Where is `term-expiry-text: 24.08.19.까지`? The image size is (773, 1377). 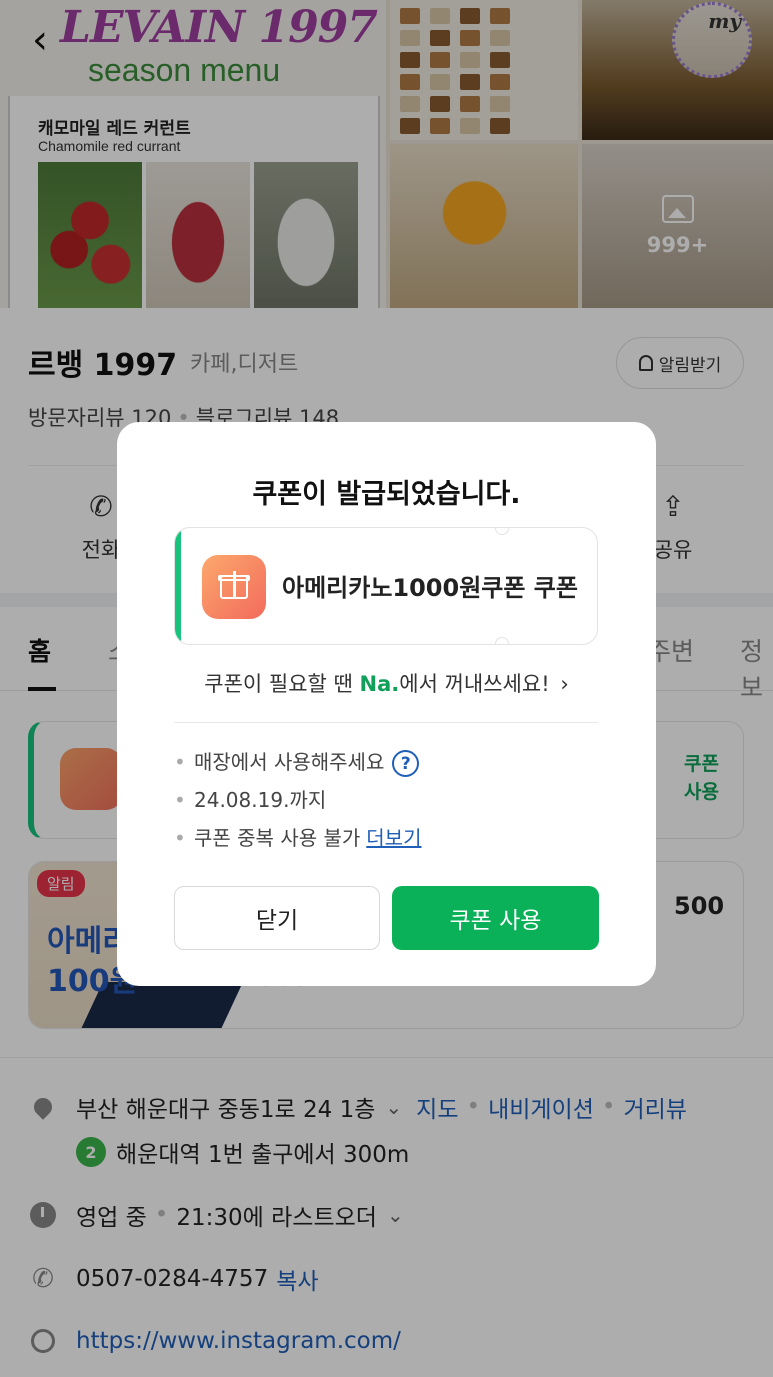 term-expiry-text: 24.08.19.까지 is located at coordinates (260, 800).